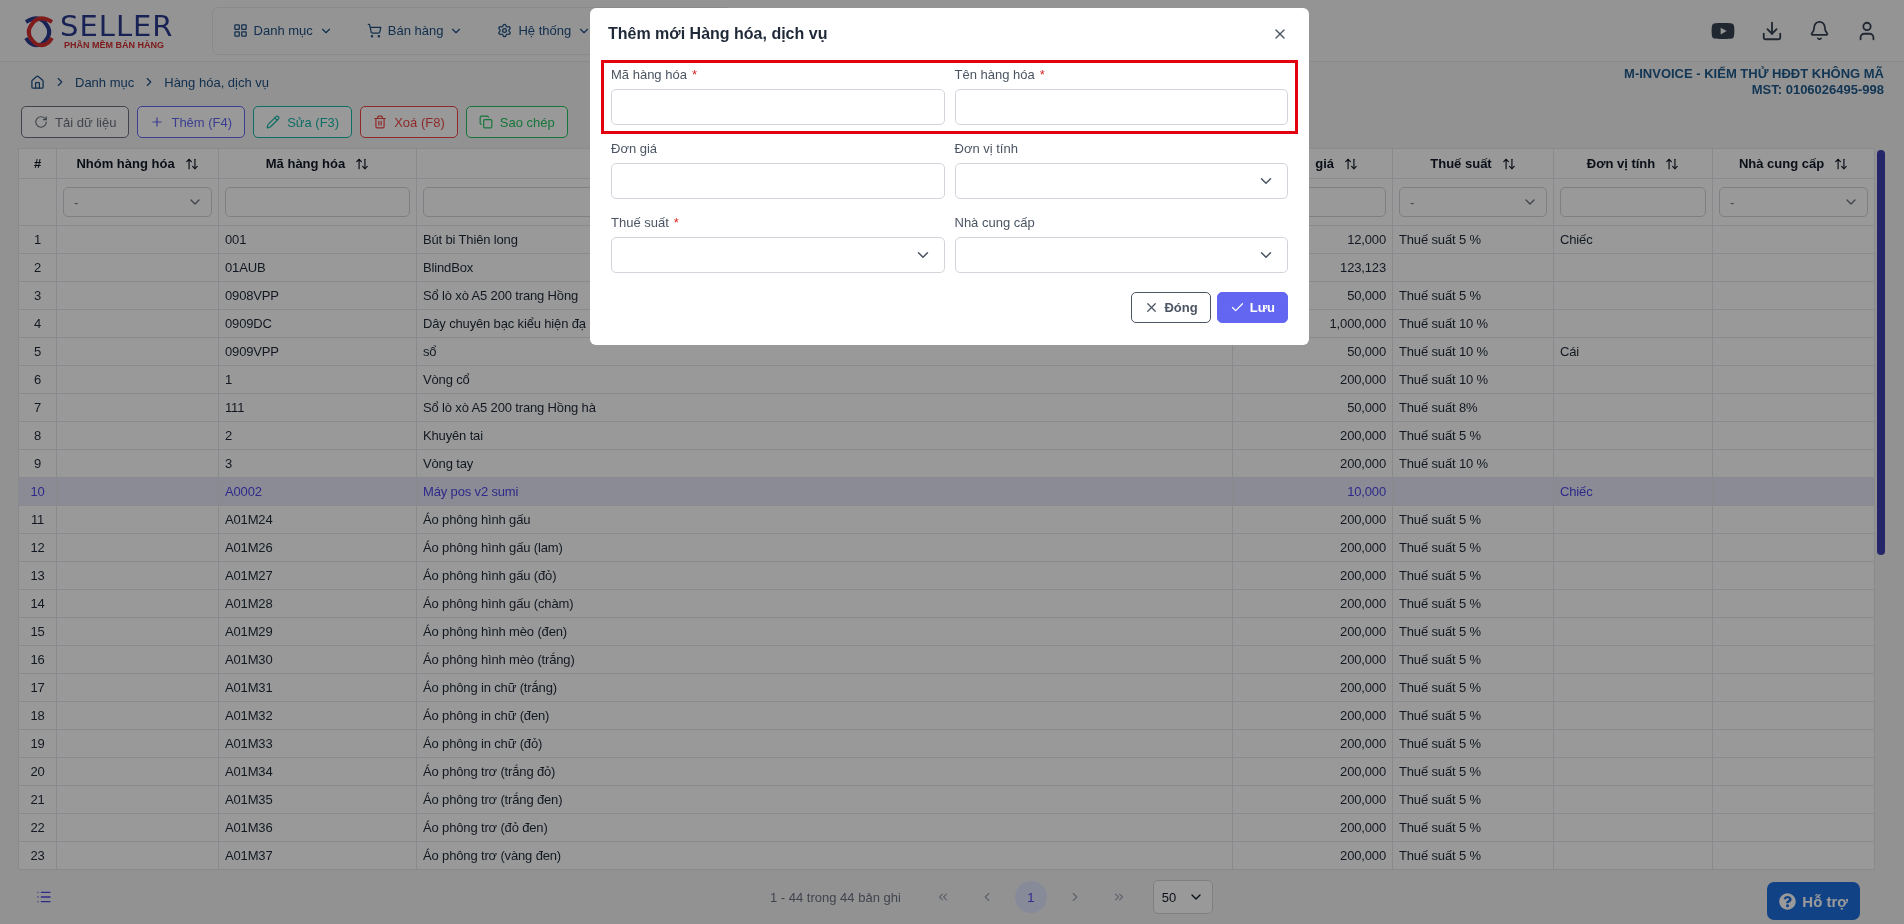 The height and width of the screenshot is (924, 1904). What do you see at coordinates (282, 30) in the screenshot?
I see `nav-menu-item: Danh mục` at bounding box center [282, 30].